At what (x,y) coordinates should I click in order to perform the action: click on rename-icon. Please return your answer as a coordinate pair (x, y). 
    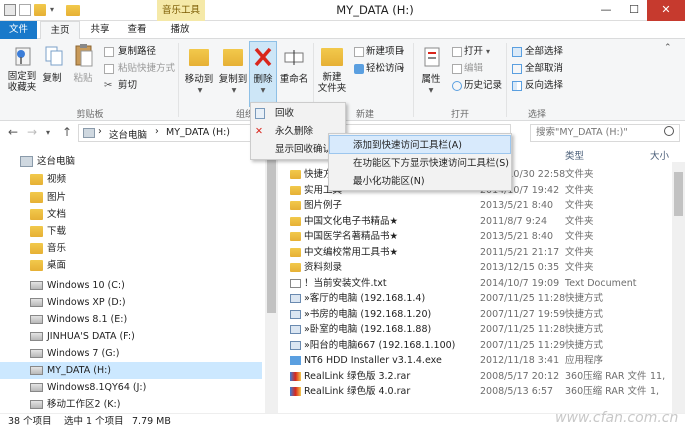
    Looking at the image, I should click on (294, 57).